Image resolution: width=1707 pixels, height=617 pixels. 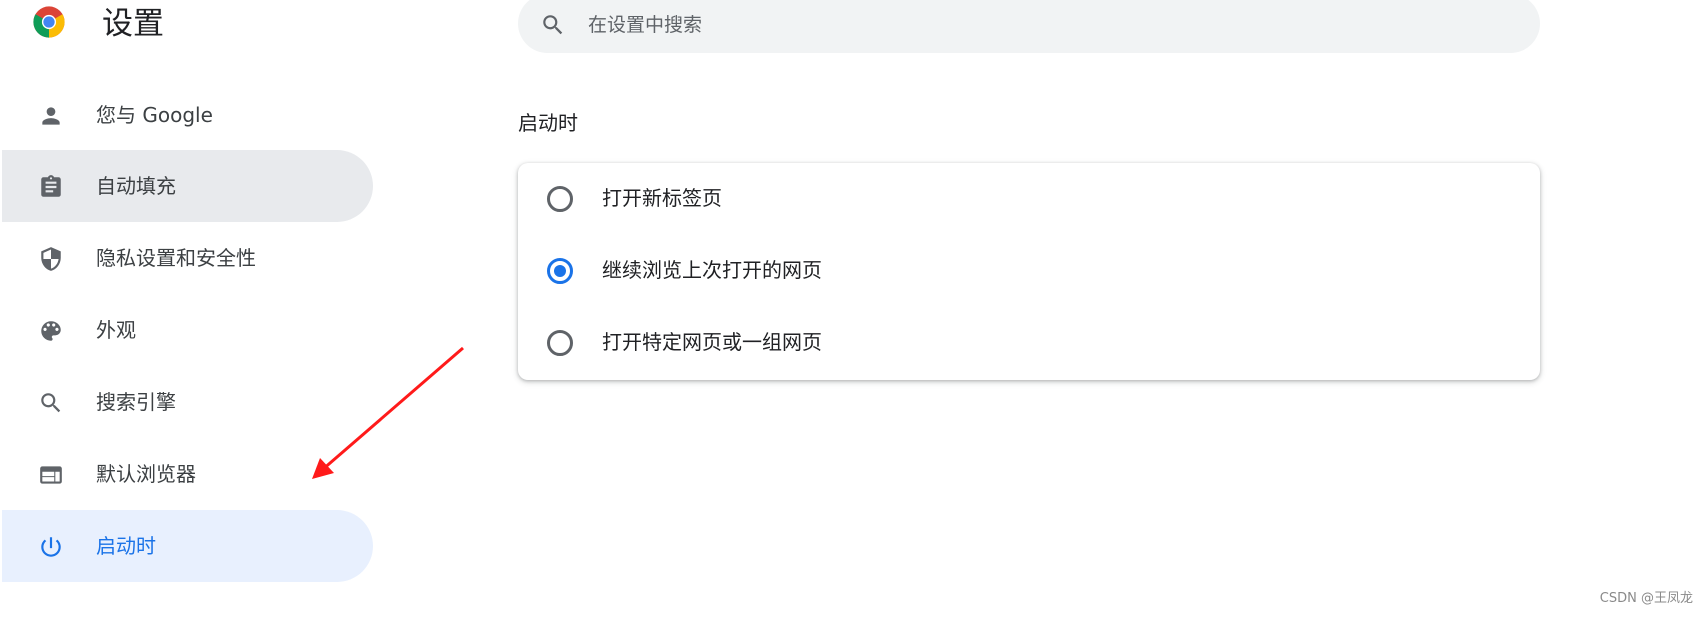 I want to click on sidebar-item-privacy-security: 隐私设置和安全性, so click(x=187, y=258).